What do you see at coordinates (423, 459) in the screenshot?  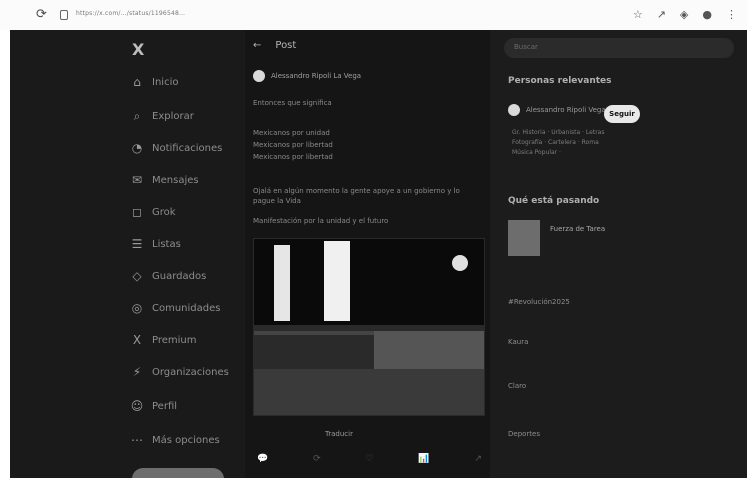 I see `views-icon: 📊` at bounding box center [423, 459].